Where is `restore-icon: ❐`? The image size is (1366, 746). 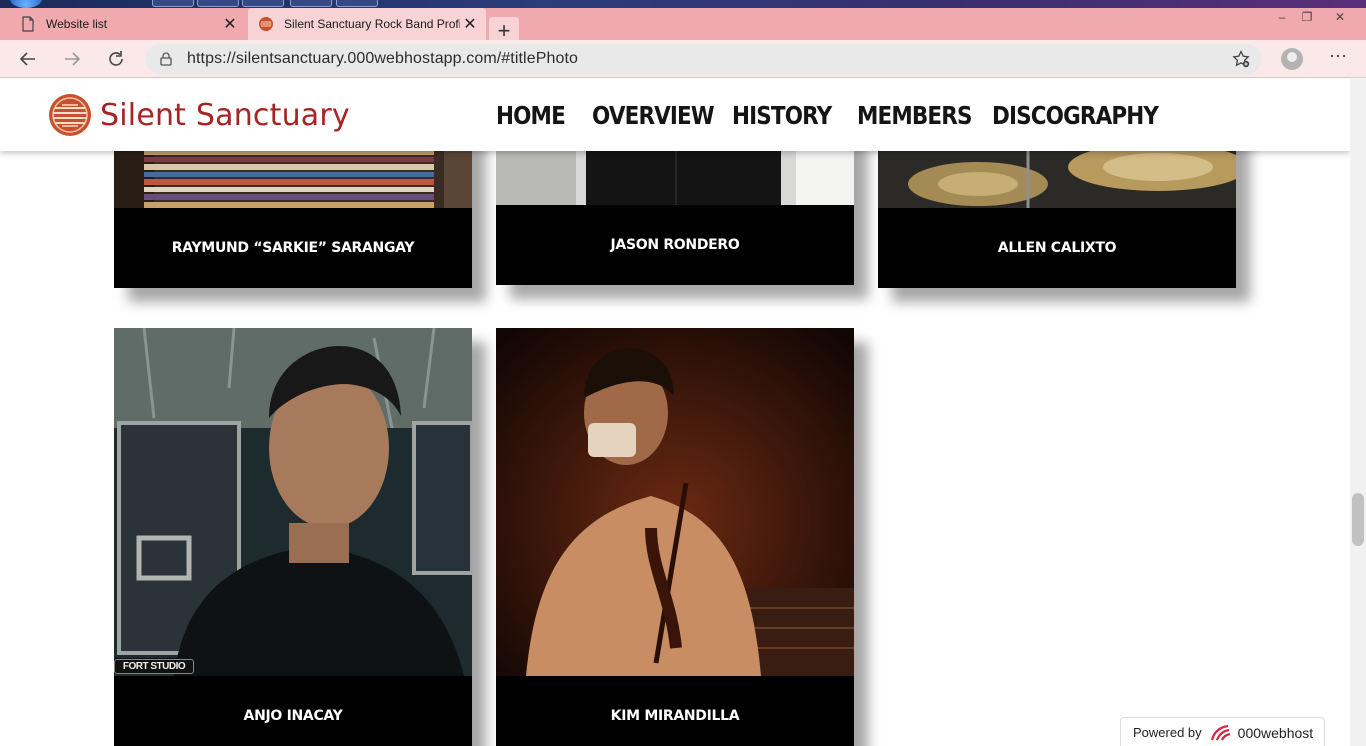
restore-icon: ❐ is located at coordinates (1307, 17).